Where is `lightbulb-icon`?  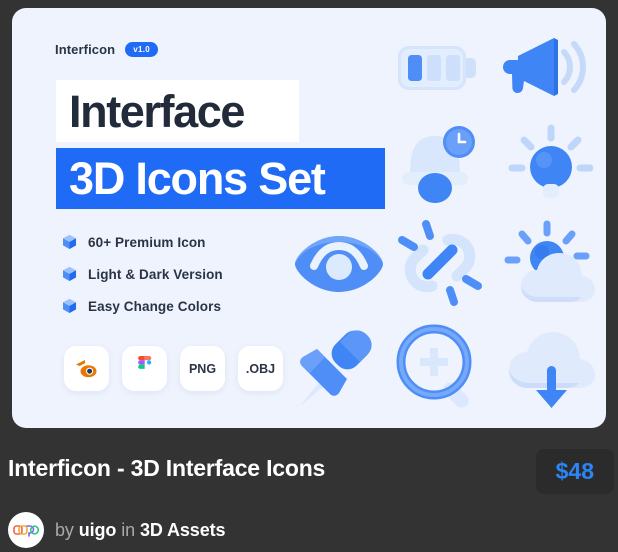
lightbulb-icon is located at coordinates (551, 161).